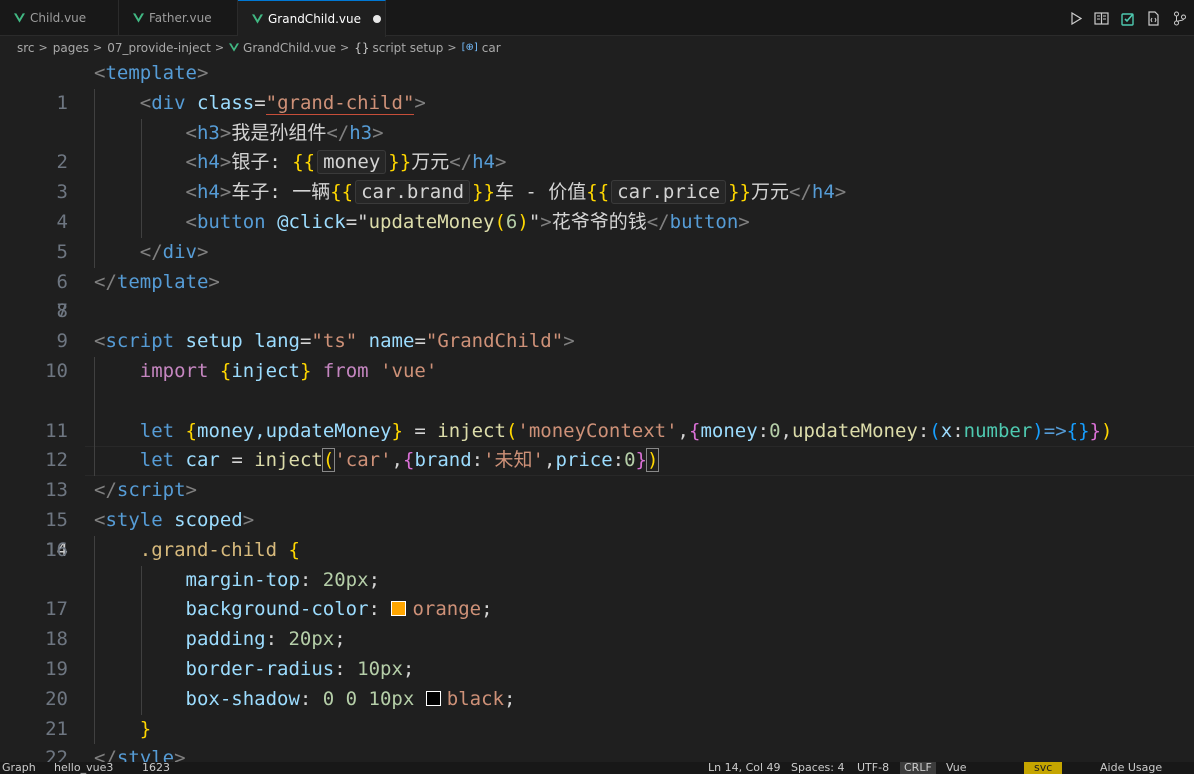  I want to click on code-line: 12, so click(597, 428).